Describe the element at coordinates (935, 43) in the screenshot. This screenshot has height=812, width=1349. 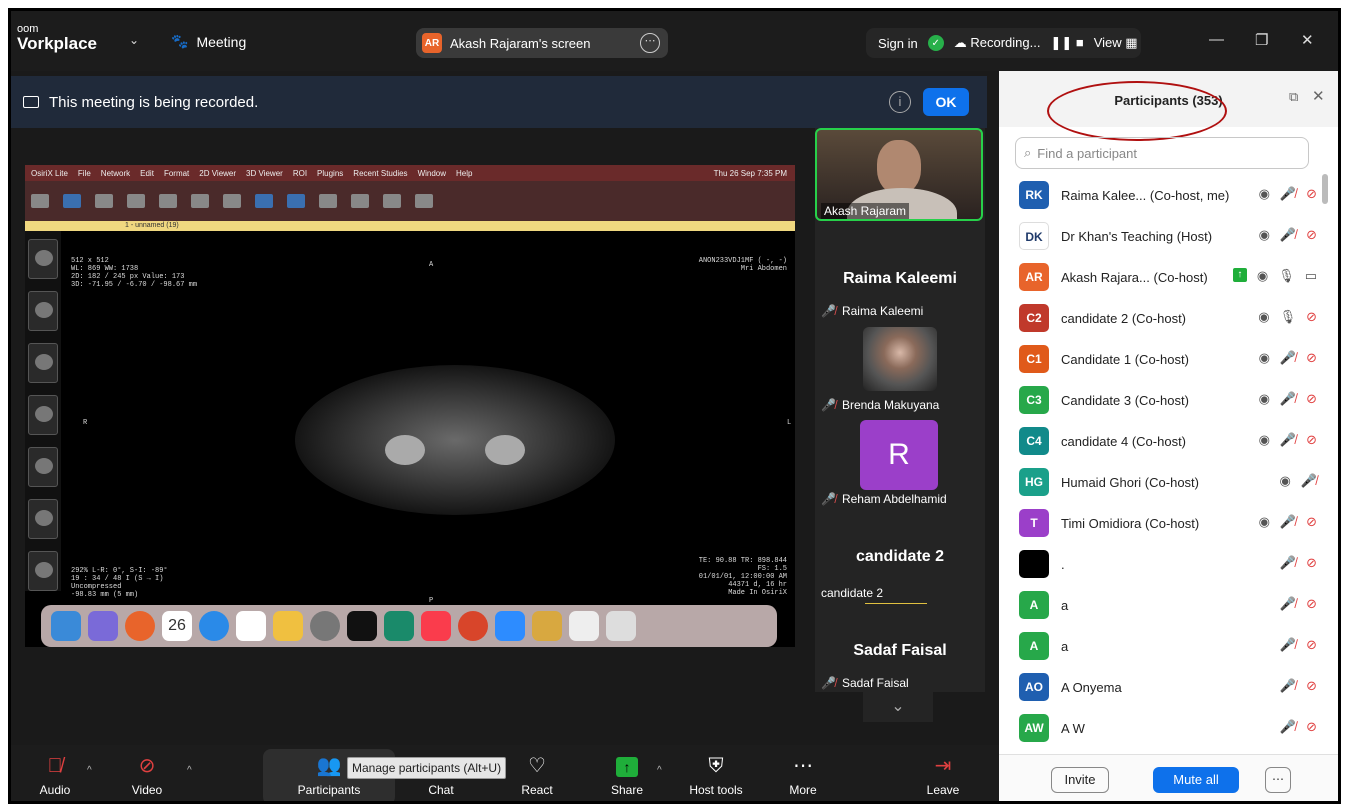
I see `security-shield-icon: ✓` at that location.